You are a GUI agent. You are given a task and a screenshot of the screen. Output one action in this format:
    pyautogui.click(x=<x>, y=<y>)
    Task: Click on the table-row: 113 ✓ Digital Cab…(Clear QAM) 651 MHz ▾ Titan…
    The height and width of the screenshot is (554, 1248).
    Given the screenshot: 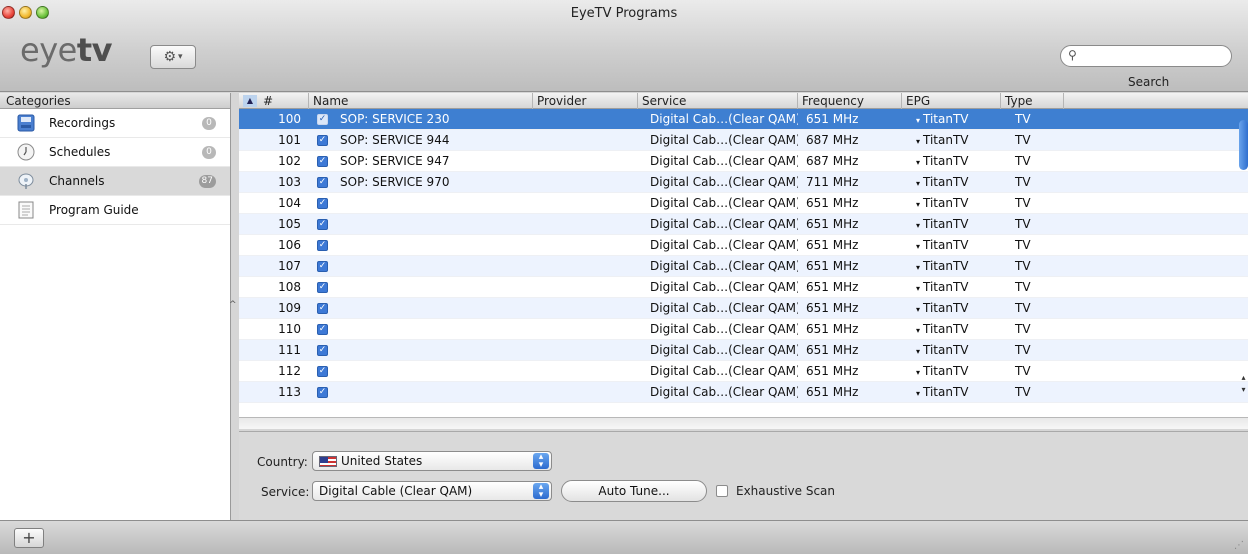 What is the action you would take?
    pyautogui.click(x=743, y=392)
    